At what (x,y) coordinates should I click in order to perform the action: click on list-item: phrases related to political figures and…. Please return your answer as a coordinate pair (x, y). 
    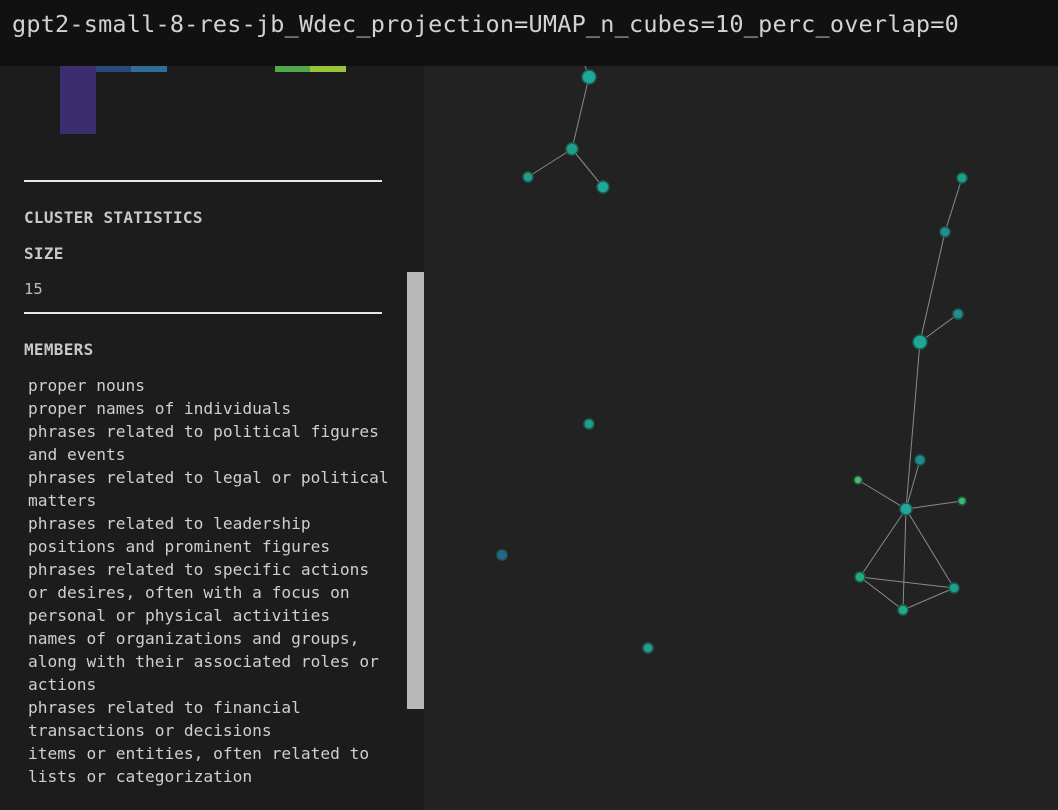
    Looking at the image, I should click on (203, 443).